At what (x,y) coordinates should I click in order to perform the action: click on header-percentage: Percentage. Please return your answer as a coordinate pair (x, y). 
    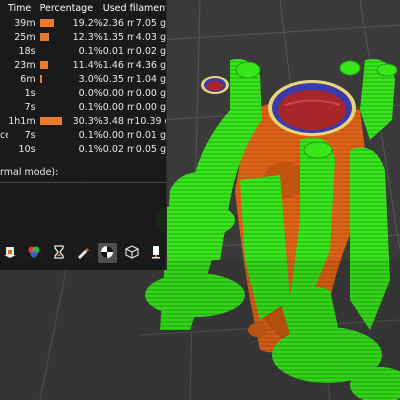
    Looking at the image, I should click on (66, 8).